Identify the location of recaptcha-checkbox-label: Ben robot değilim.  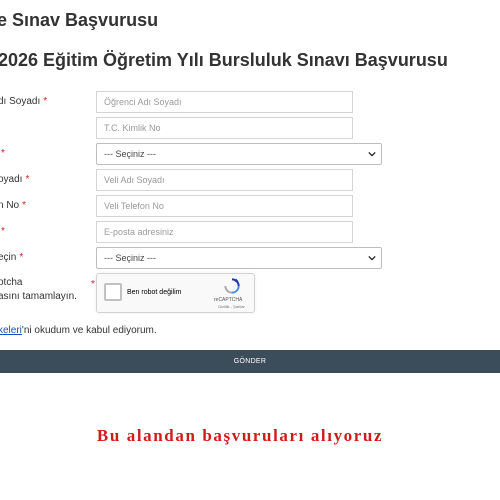
(154, 292).